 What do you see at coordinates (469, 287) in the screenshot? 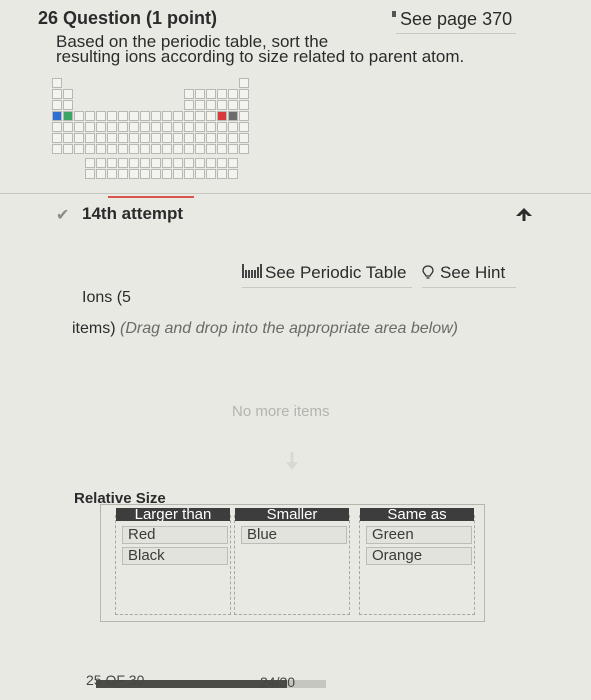
I see `hint-link-underline` at bounding box center [469, 287].